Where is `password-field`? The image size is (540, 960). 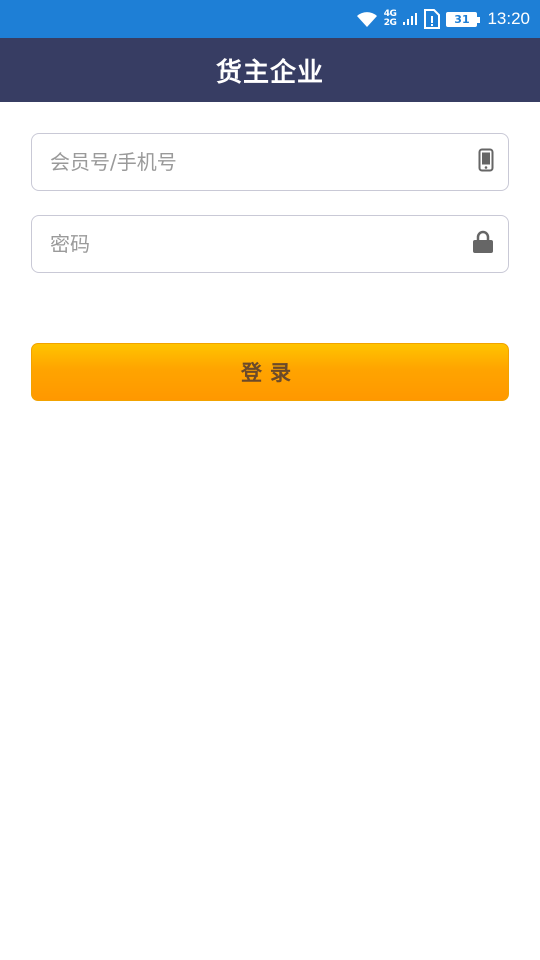 password-field is located at coordinates (270, 244).